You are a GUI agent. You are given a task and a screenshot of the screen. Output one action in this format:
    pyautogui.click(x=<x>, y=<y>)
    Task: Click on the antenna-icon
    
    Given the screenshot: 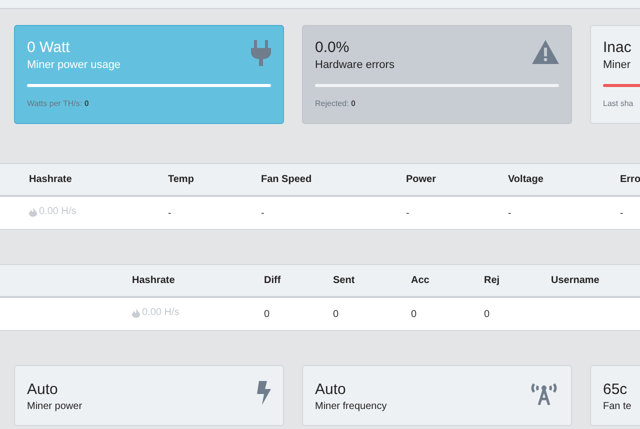 What is the action you would take?
    pyautogui.click(x=544, y=393)
    